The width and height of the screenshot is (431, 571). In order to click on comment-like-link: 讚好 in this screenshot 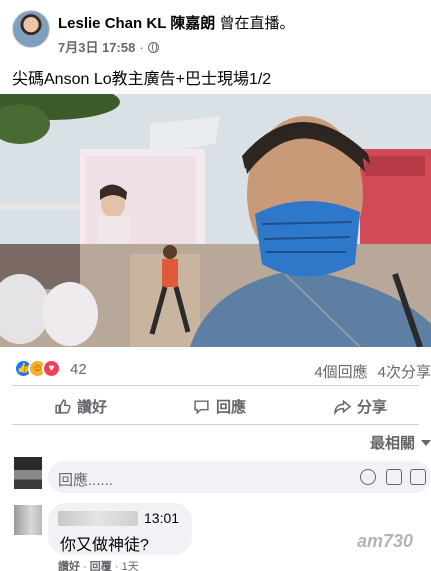, I will do `click(69, 566)`.